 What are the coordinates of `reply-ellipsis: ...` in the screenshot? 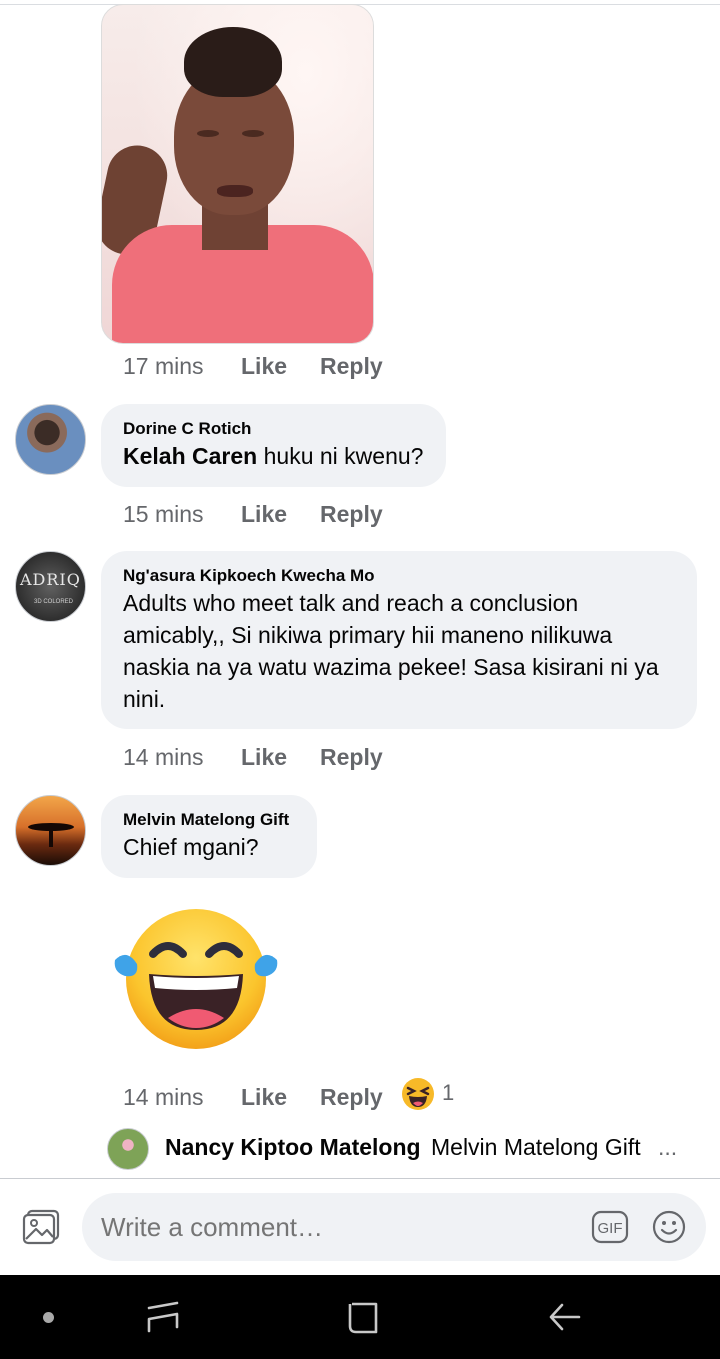 It's located at (668, 1147).